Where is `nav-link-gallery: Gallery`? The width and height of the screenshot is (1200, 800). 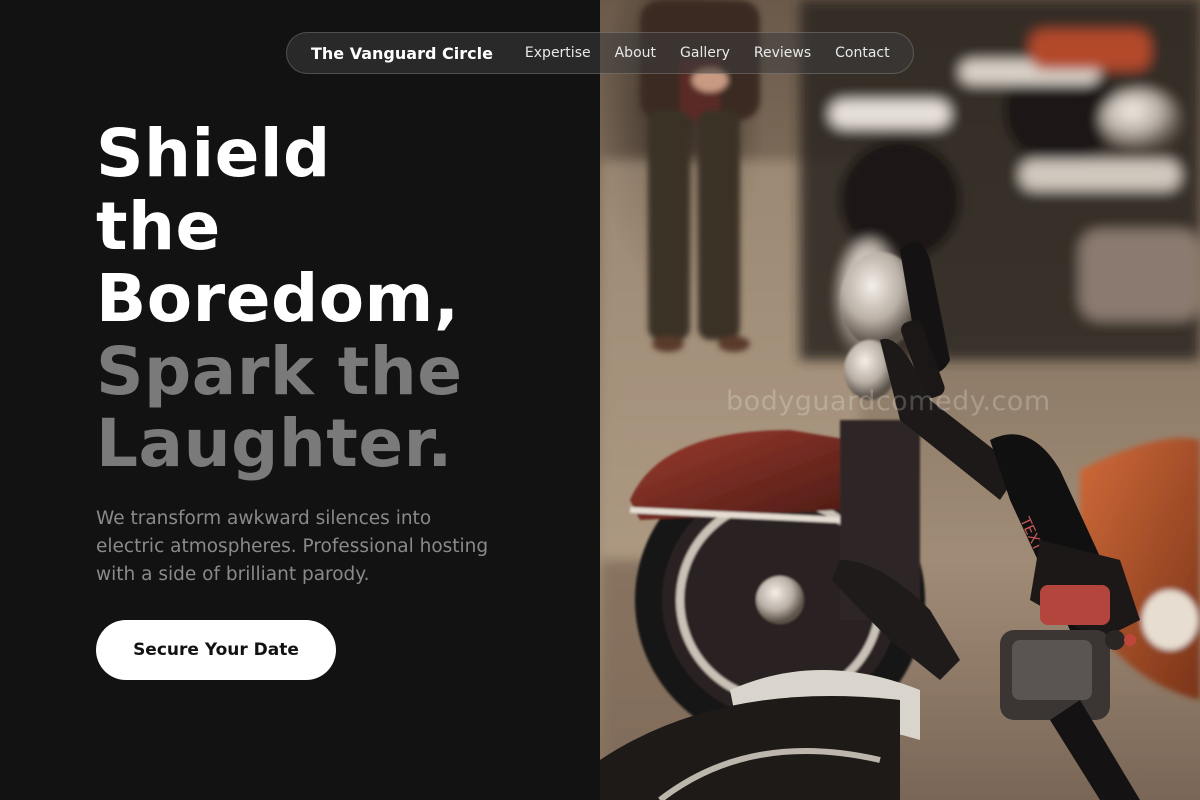
nav-link-gallery: Gallery is located at coordinates (705, 53).